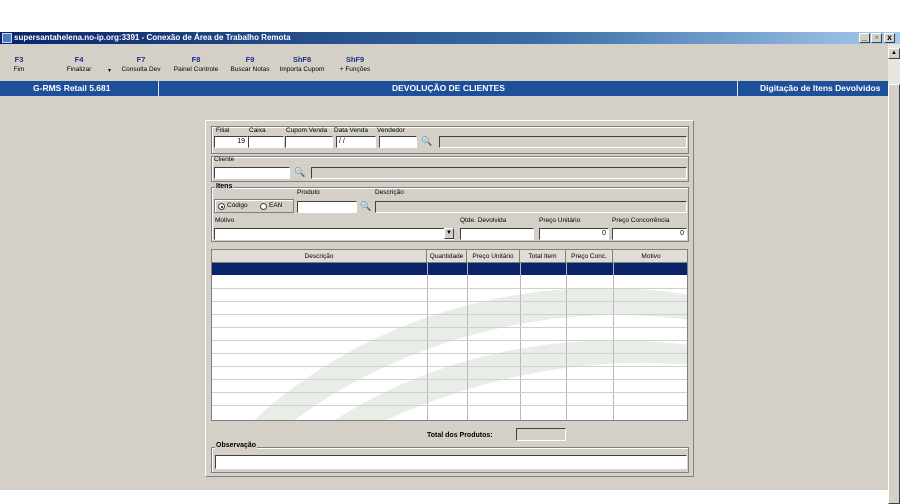 The image size is (900, 504). Describe the element at coordinates (224, 159) in the screenshot. I see `cliente-label: Cliente` at that location.